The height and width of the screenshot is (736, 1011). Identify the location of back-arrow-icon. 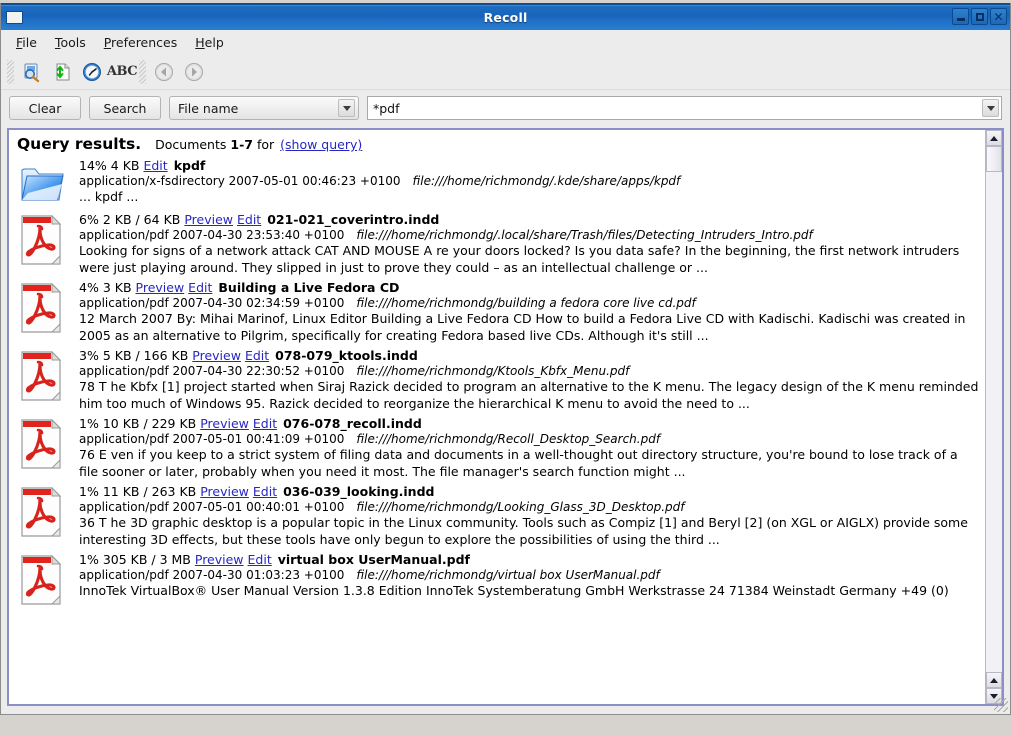
(164, 72).